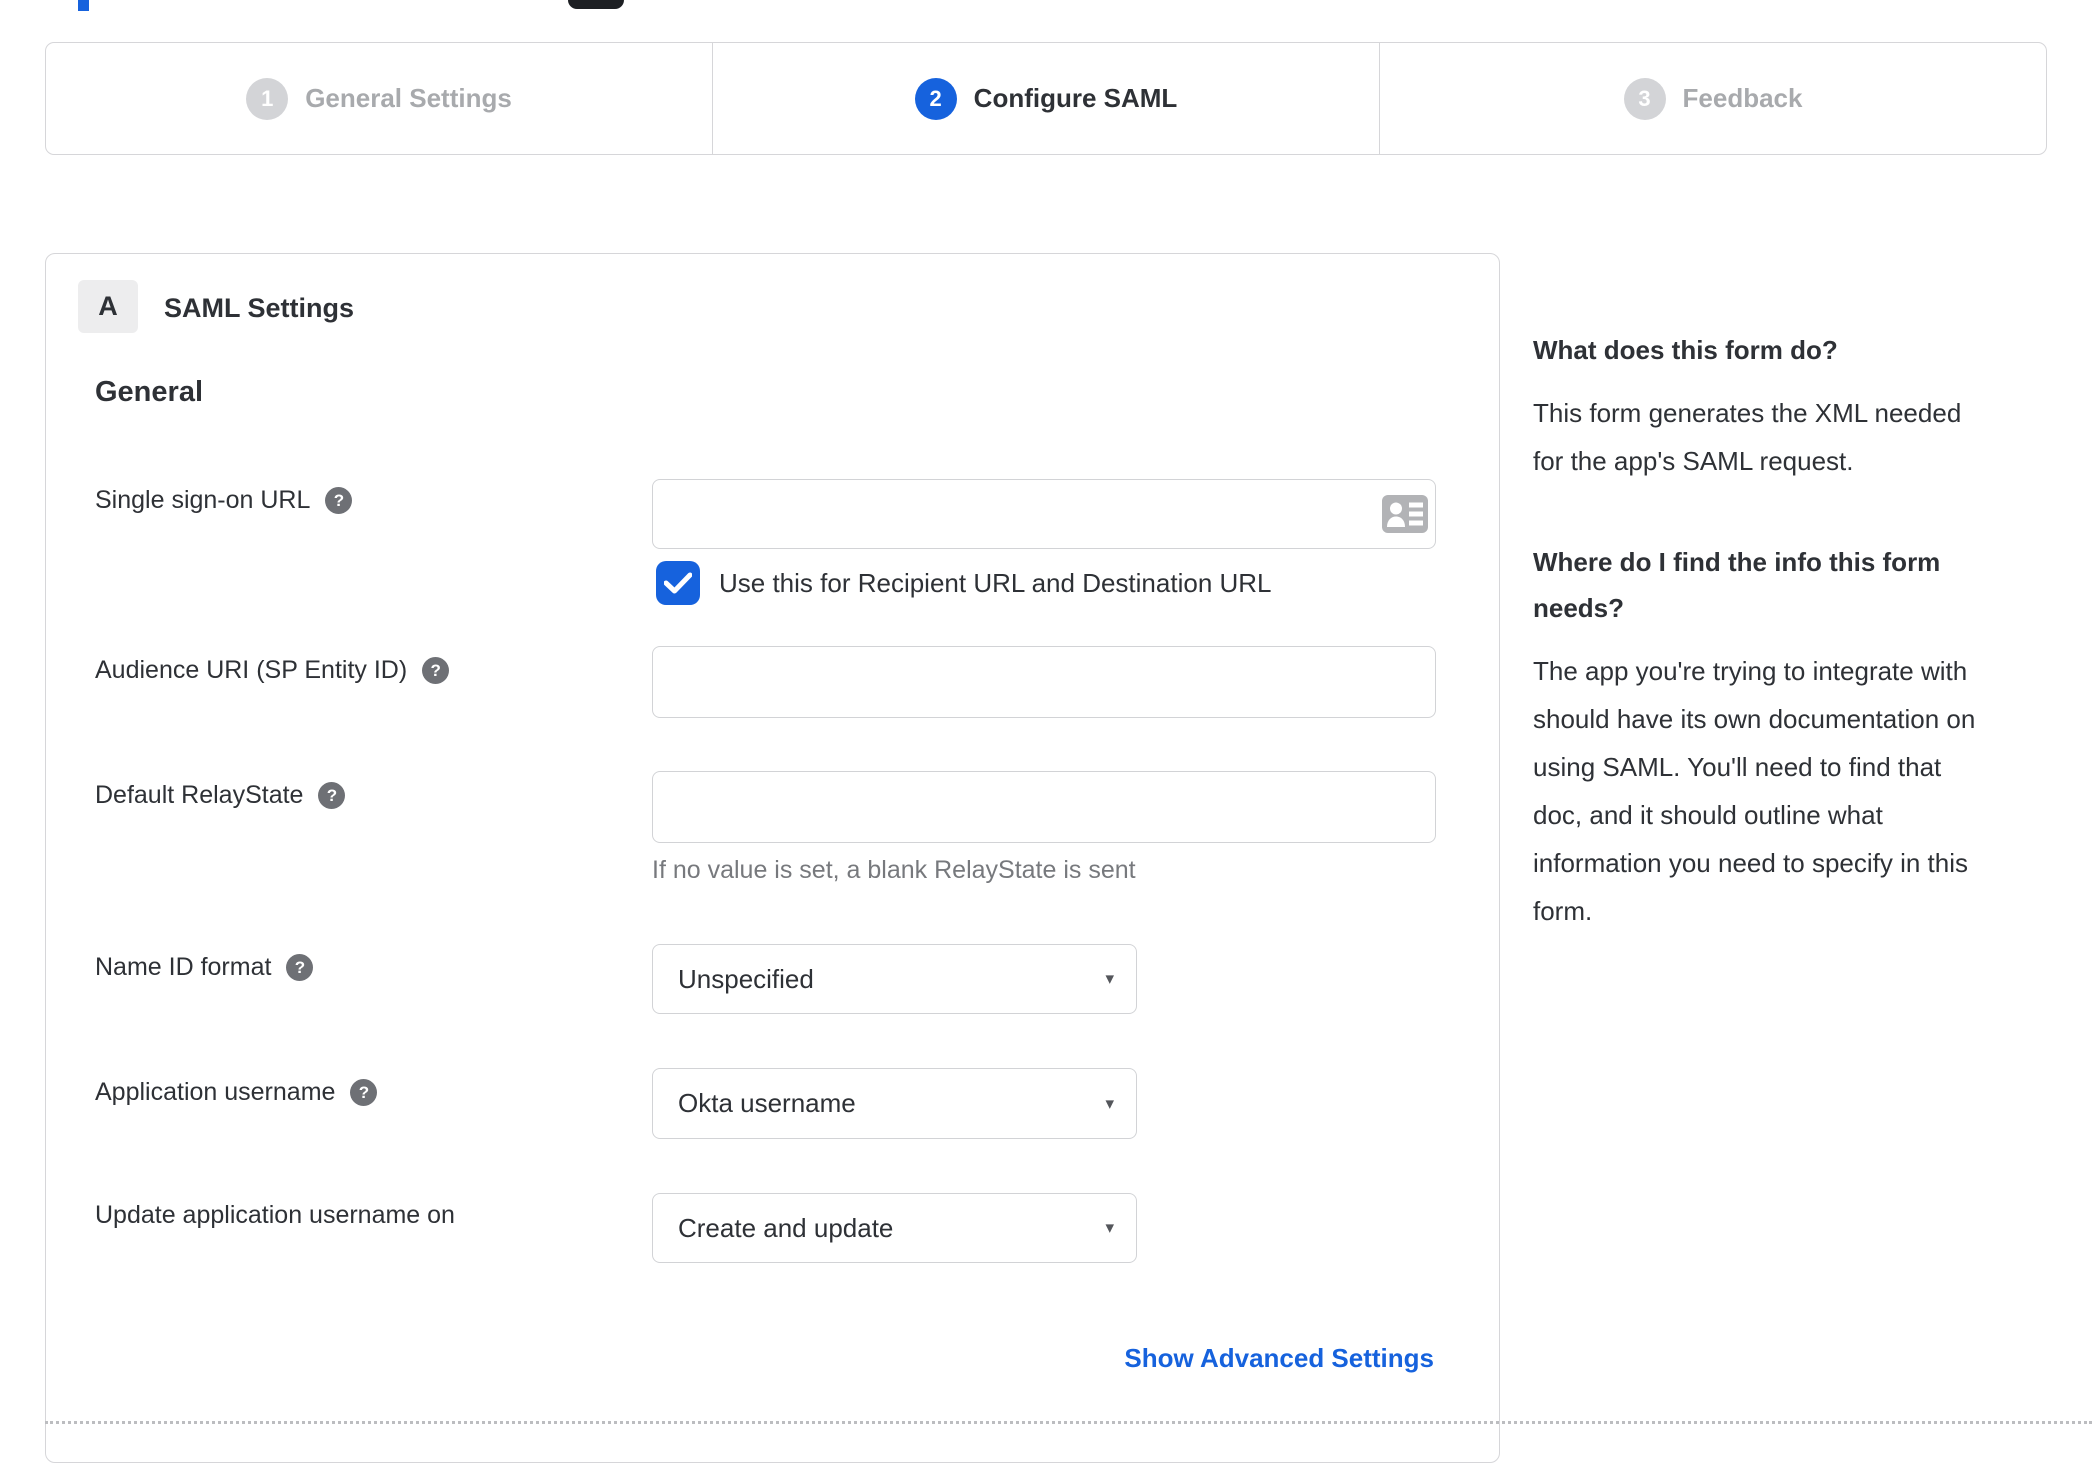 This screenshot has width=2092, height=1463. I want to click on relaystate-label-row: Default RelayState ?, so click(220, 795).